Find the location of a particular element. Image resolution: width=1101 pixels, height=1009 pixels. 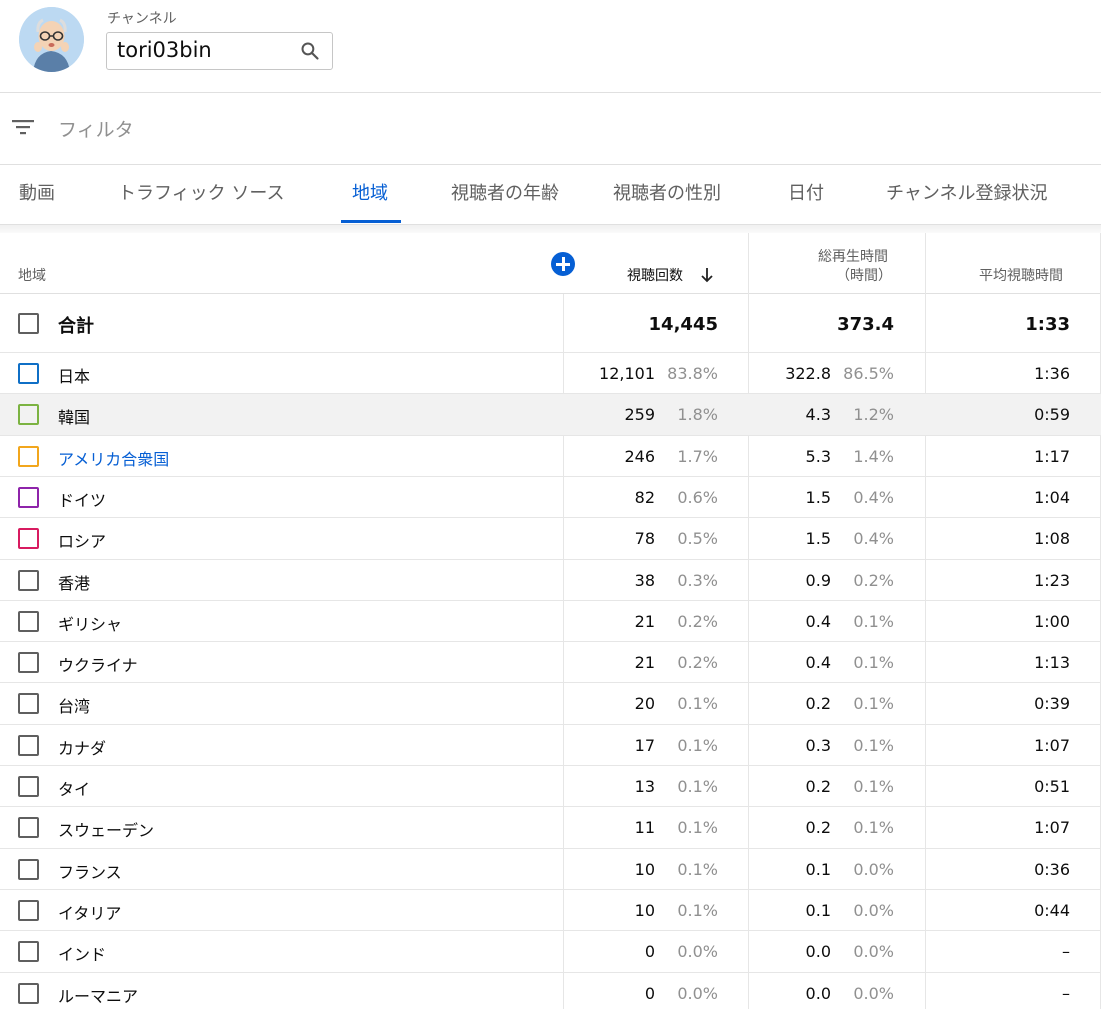

filter-placeholder: フィルタ is located at coordinates (96, 128).